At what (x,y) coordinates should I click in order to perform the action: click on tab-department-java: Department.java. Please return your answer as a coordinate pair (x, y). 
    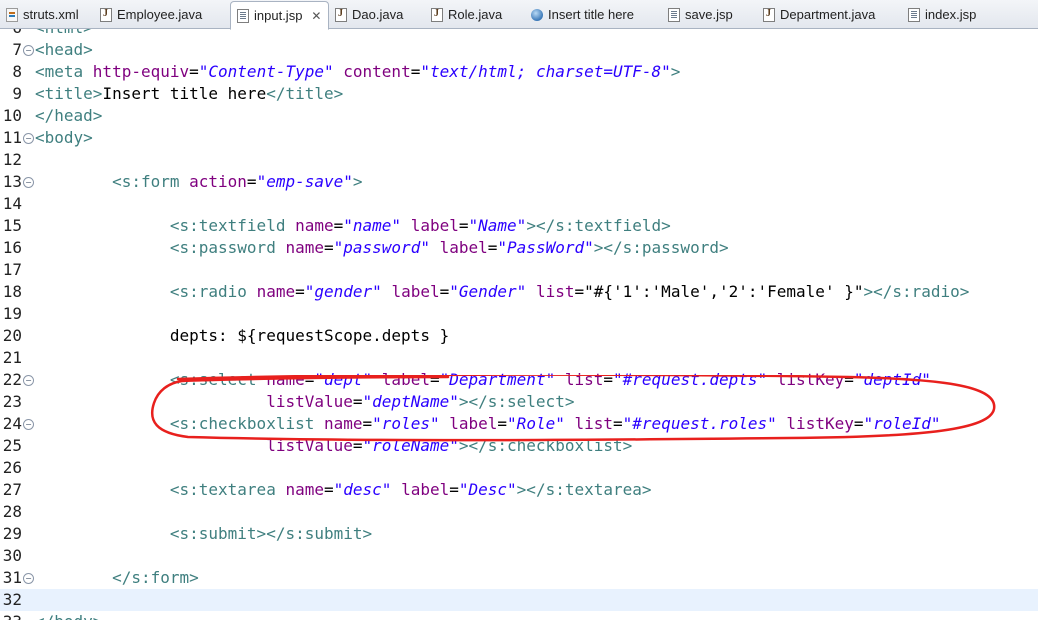
    Looking at the image, I should click on (819, 14).